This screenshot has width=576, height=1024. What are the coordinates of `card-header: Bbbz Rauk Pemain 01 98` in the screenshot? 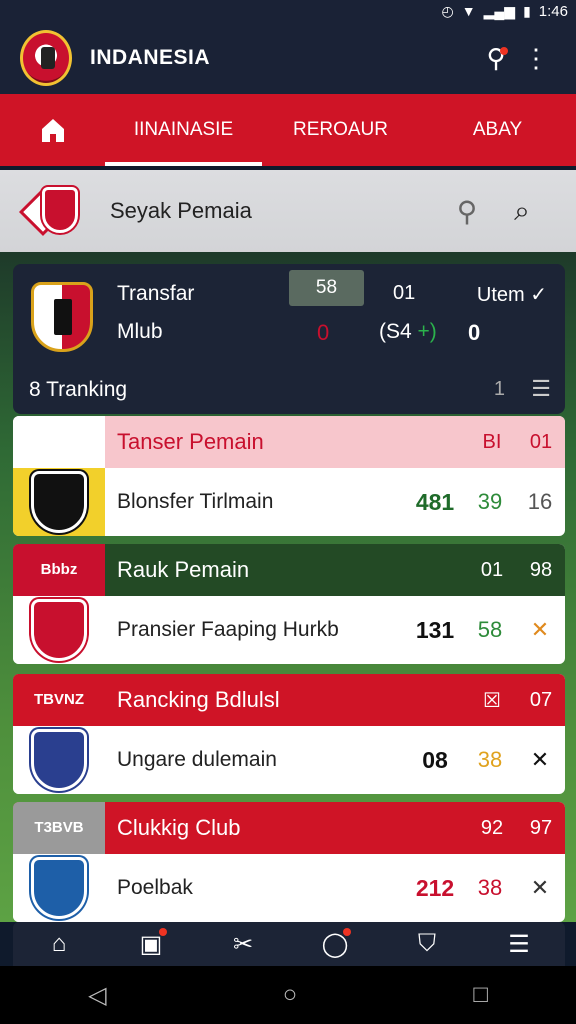 It's located at (289, 570).